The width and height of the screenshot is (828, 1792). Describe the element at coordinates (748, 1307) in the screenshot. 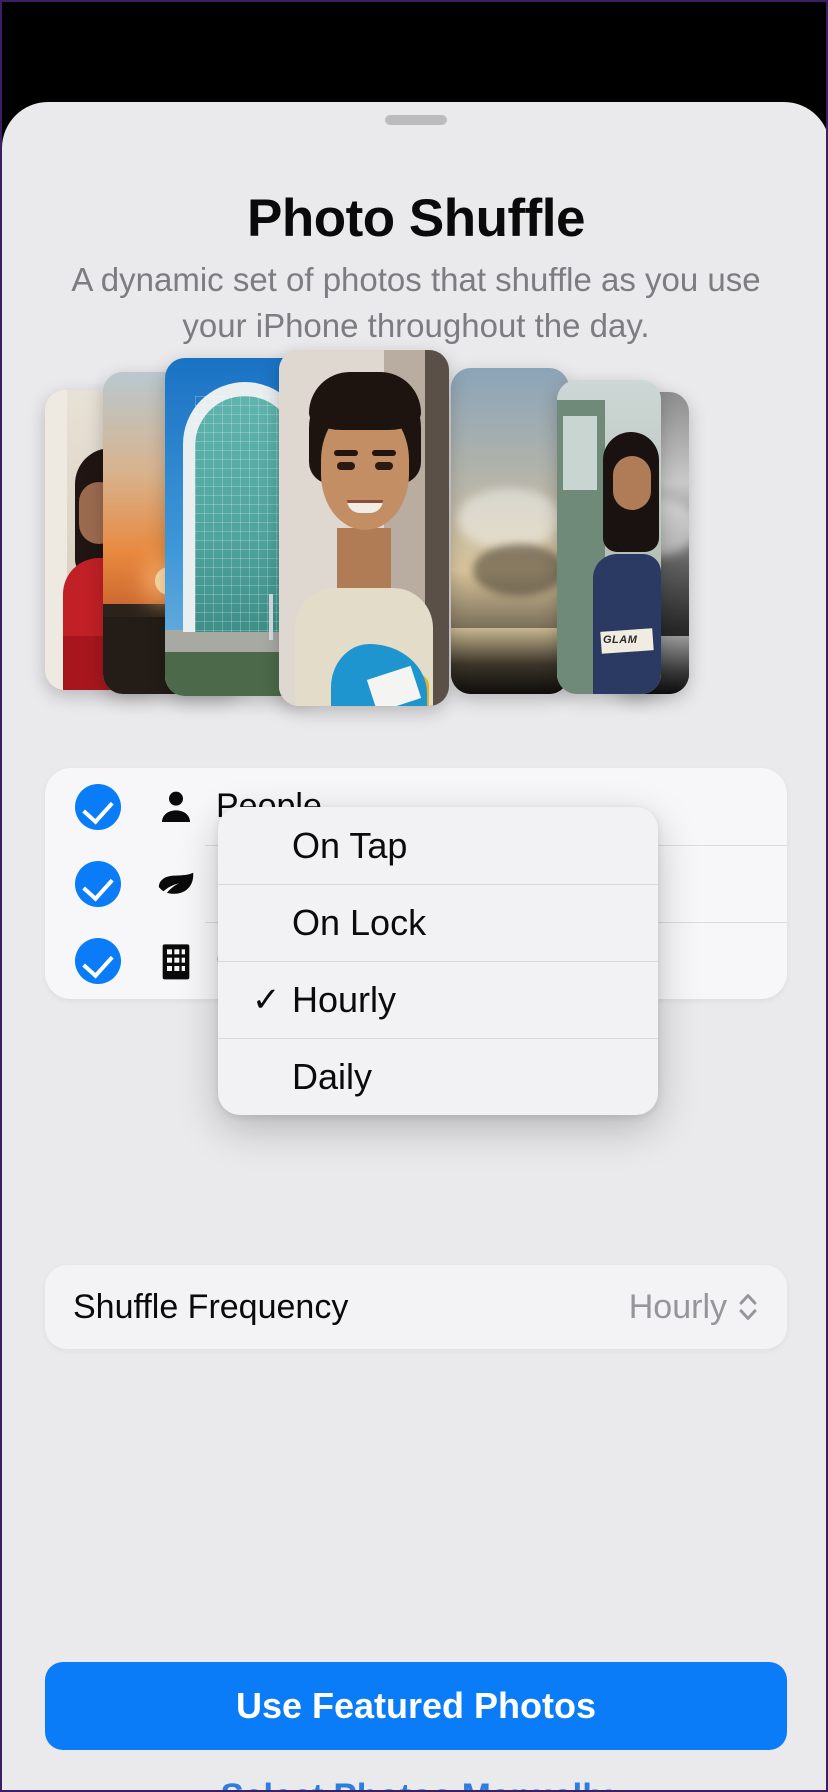

I see `up-down-chevron-icon` at that location.